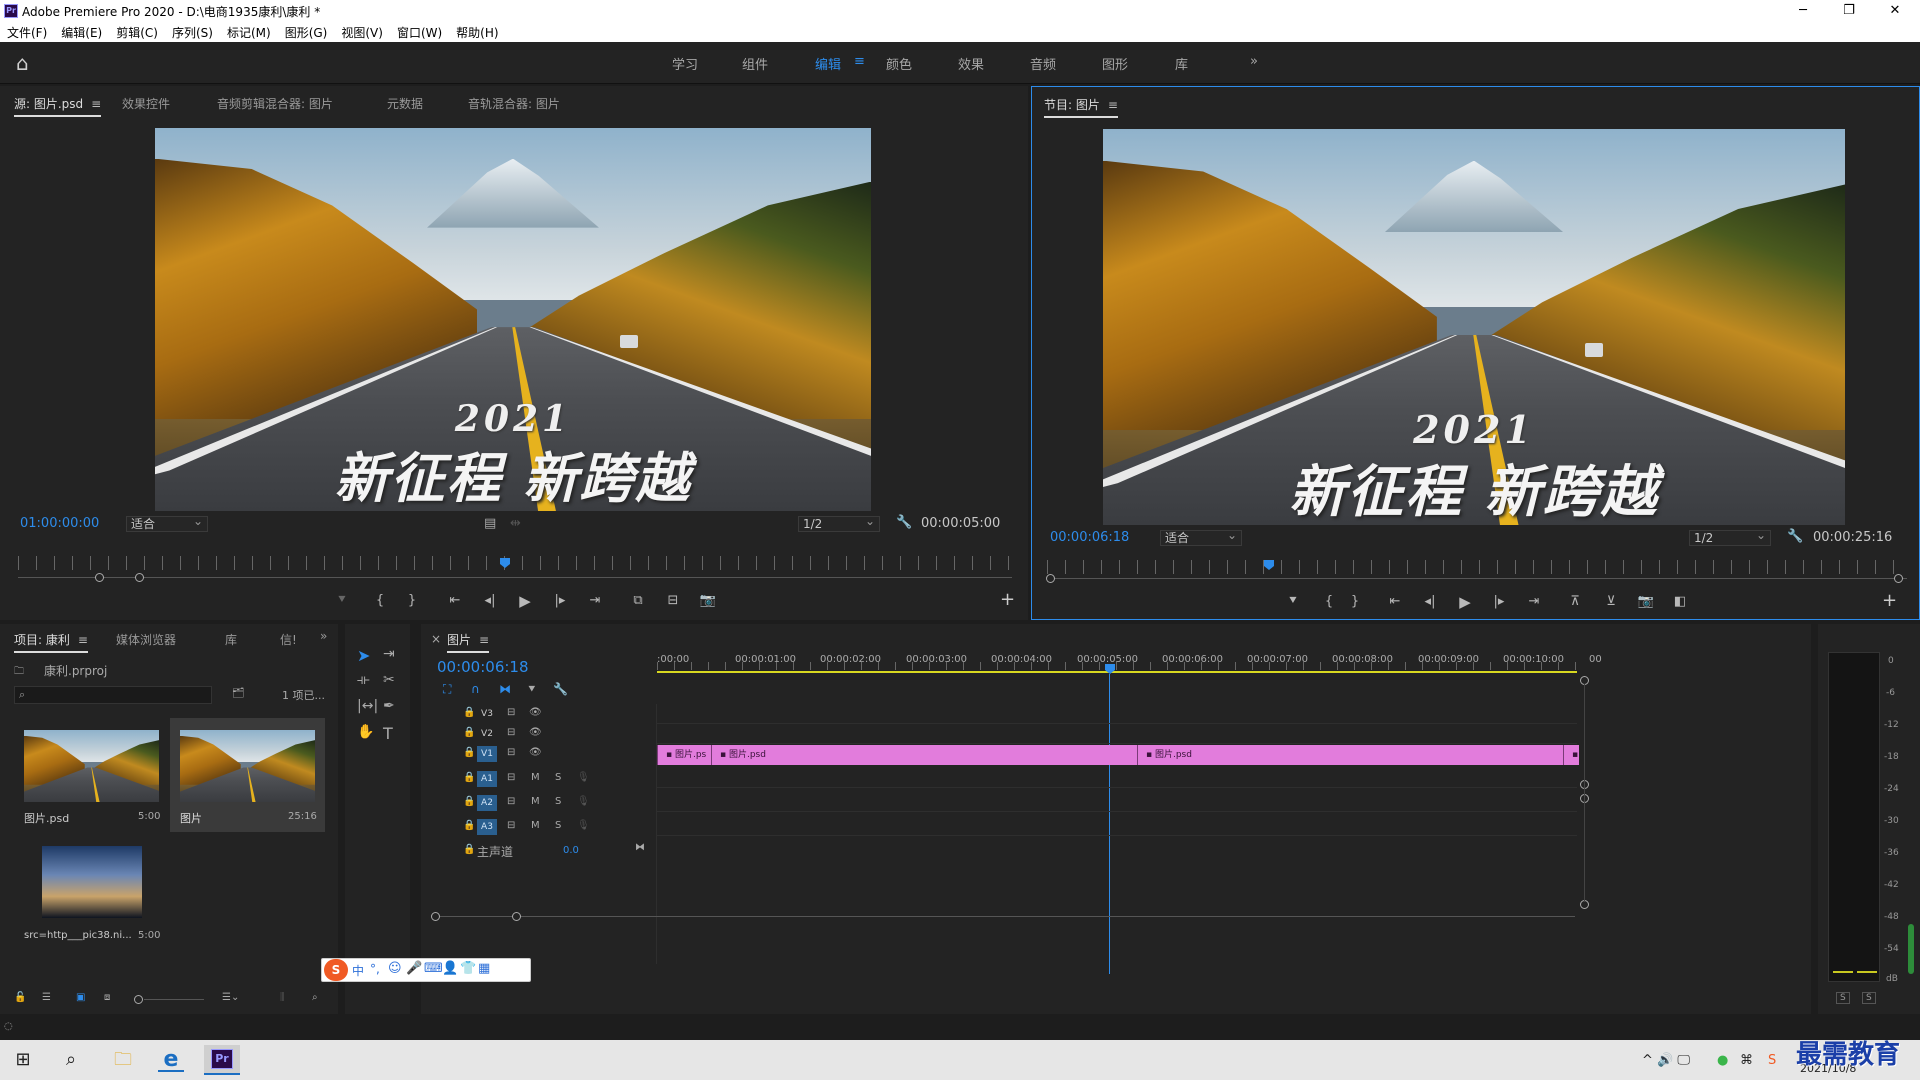 The height and width of the screenshot is (1080, 1920). I want to click on close-button: ✕, so click(1895, 11).